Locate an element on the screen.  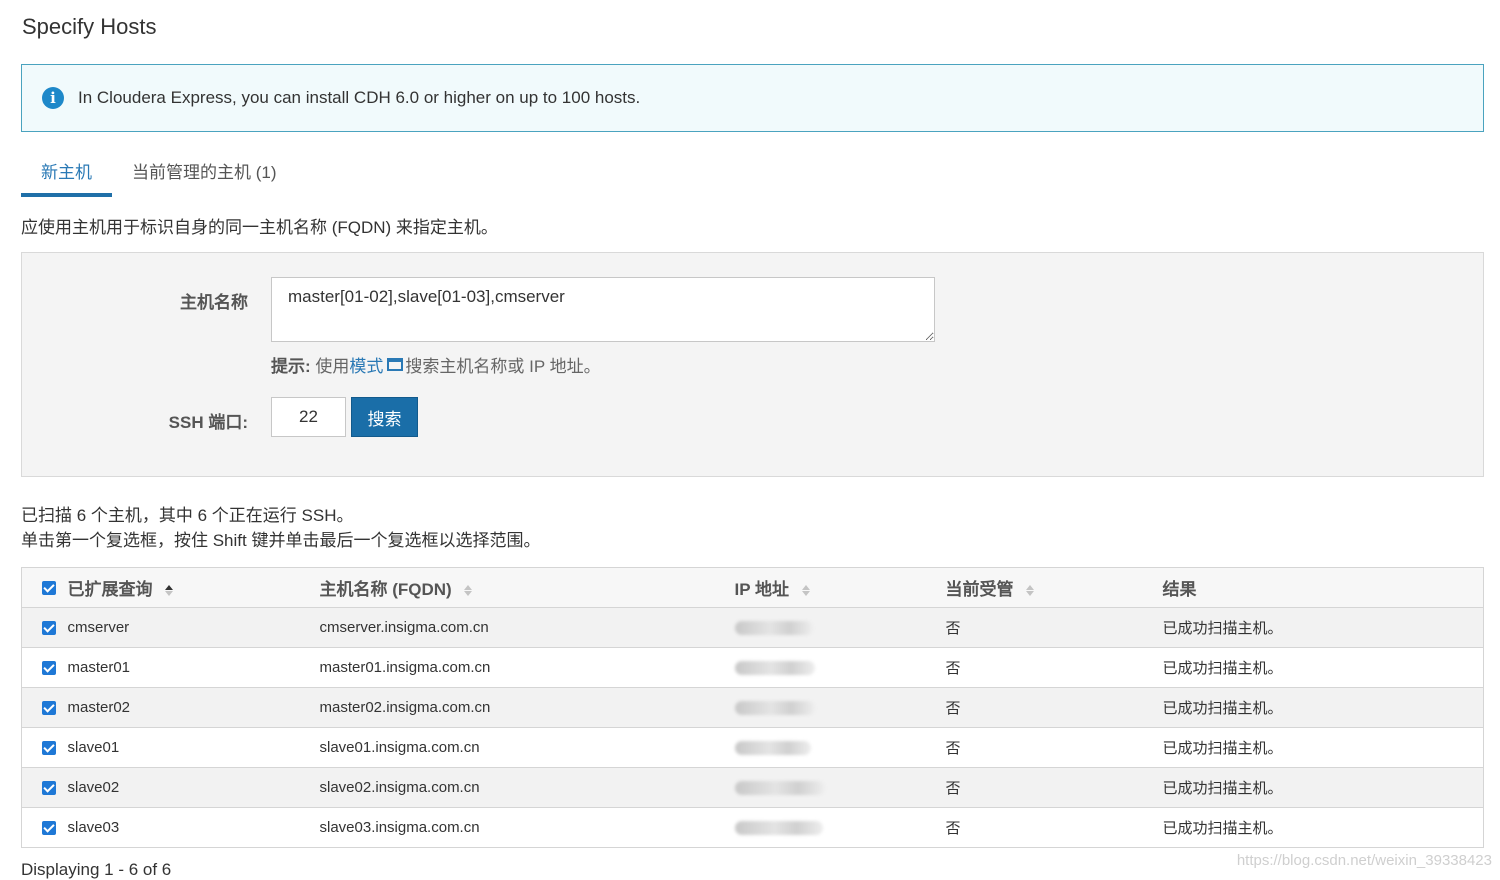
page-title: Specify Hosts is located at coordinates (89, 26).